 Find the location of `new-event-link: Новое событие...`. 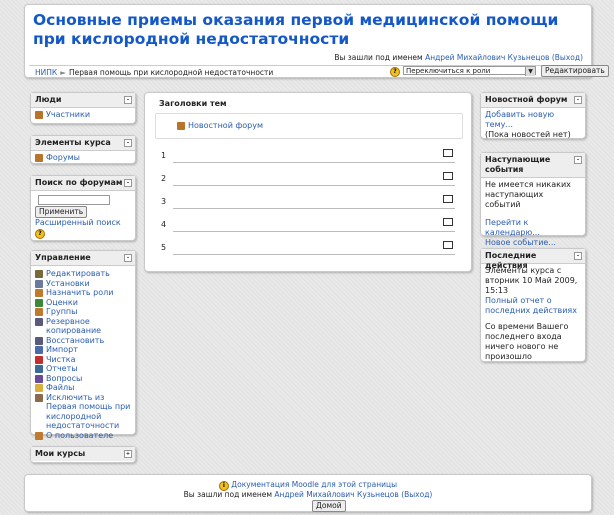

new-event-link: Новое событие... is located at coordinates (520, 242).